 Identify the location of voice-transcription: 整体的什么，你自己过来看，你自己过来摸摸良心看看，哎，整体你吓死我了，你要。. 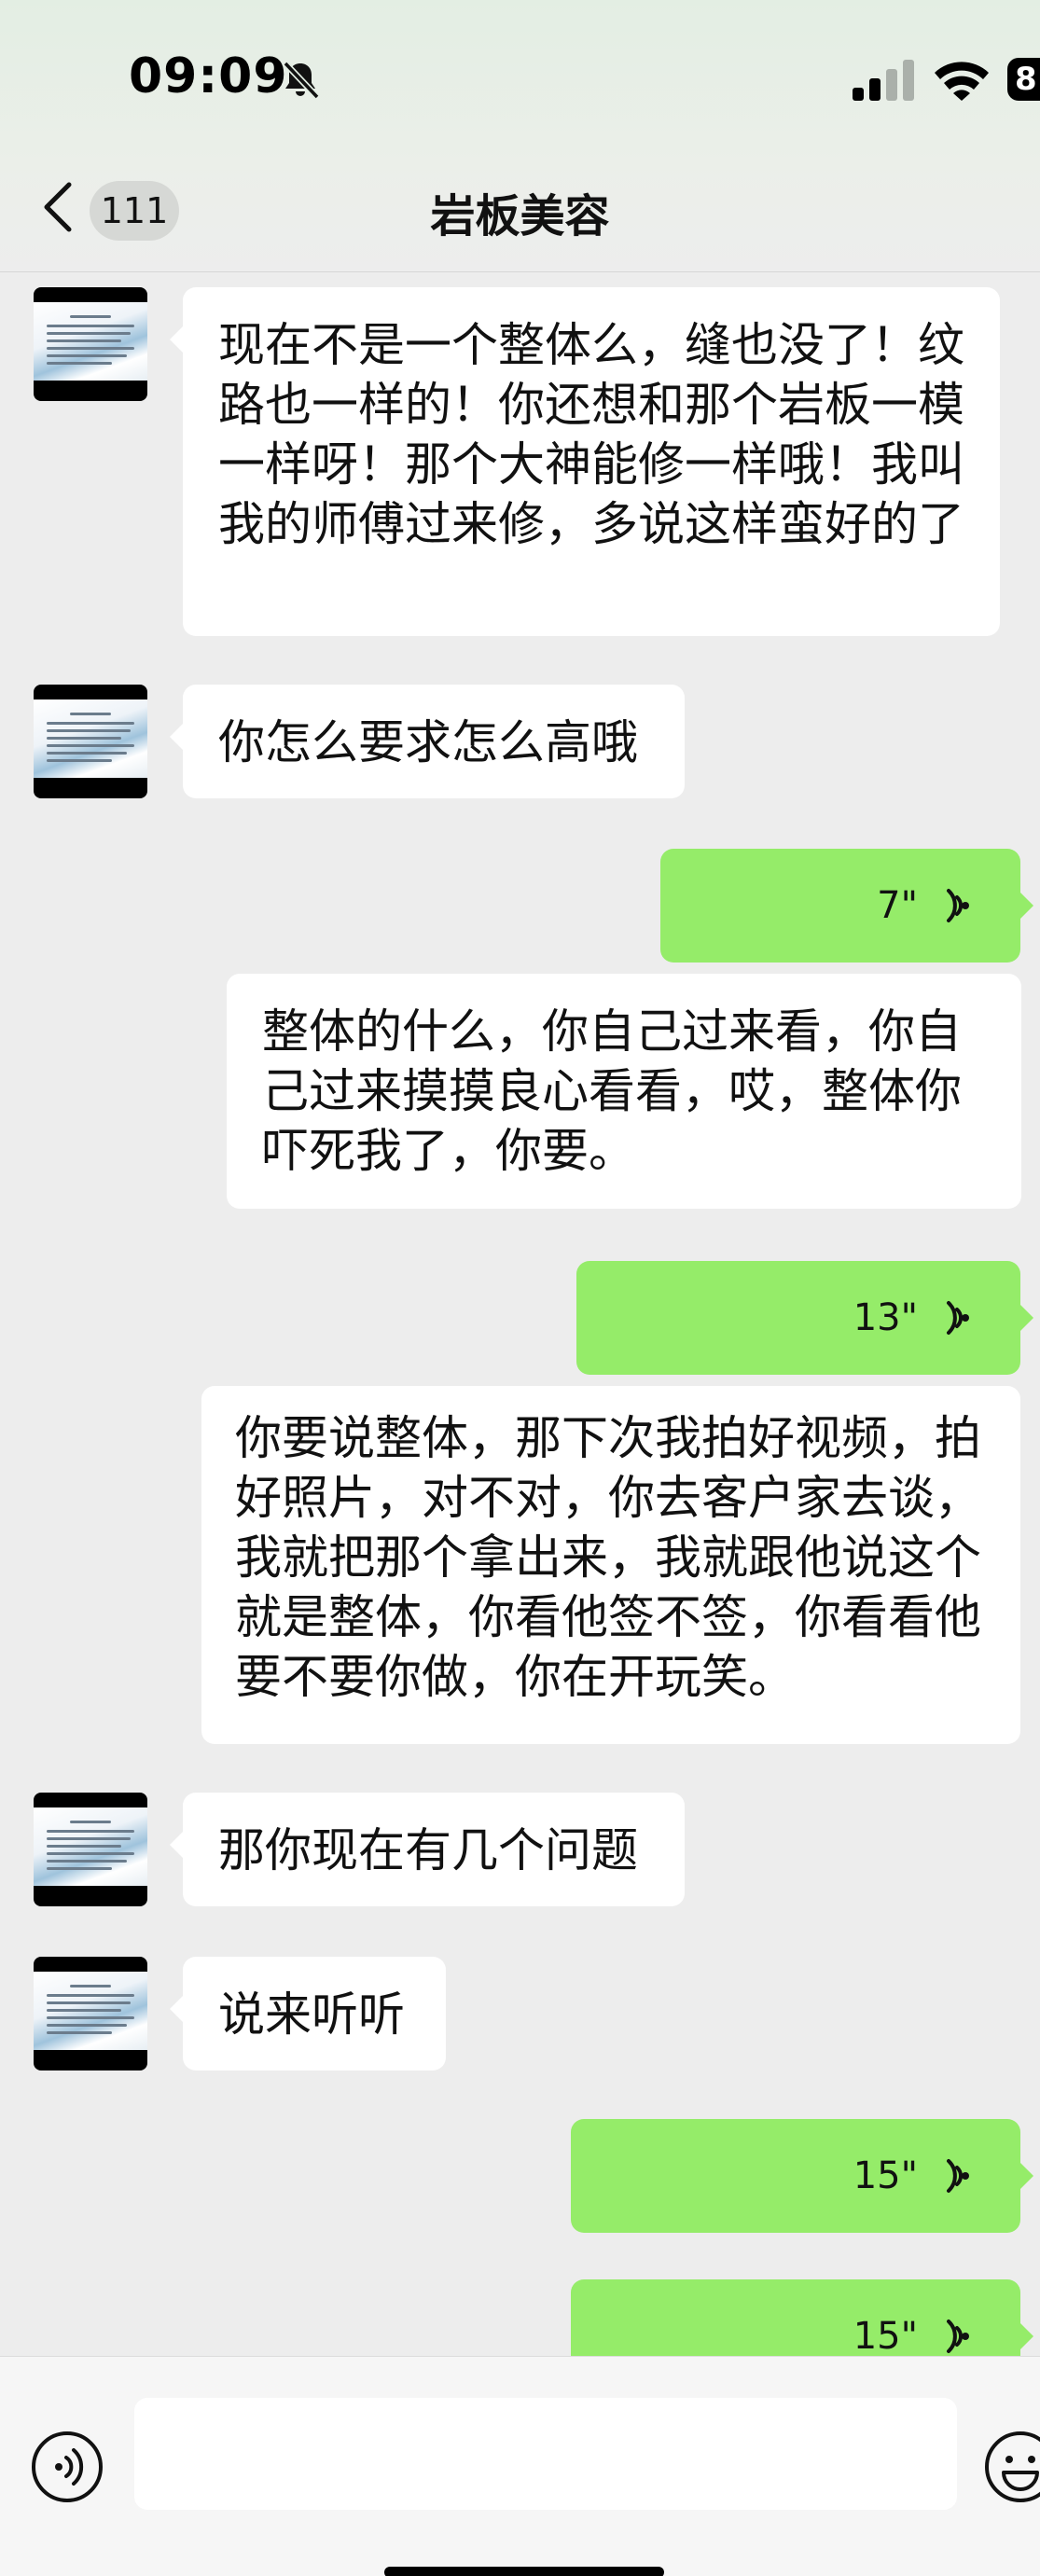
(624, 1091).